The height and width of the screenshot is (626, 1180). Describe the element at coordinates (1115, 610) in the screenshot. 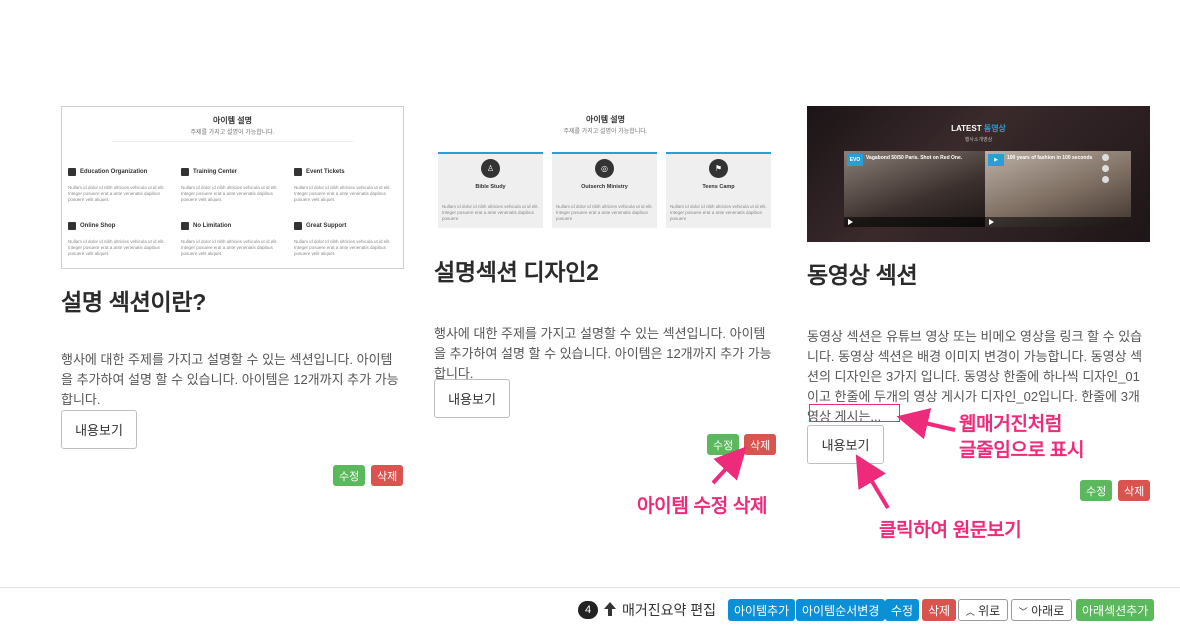

I see `add-section-below-button: 아래섹션추가` at that location.